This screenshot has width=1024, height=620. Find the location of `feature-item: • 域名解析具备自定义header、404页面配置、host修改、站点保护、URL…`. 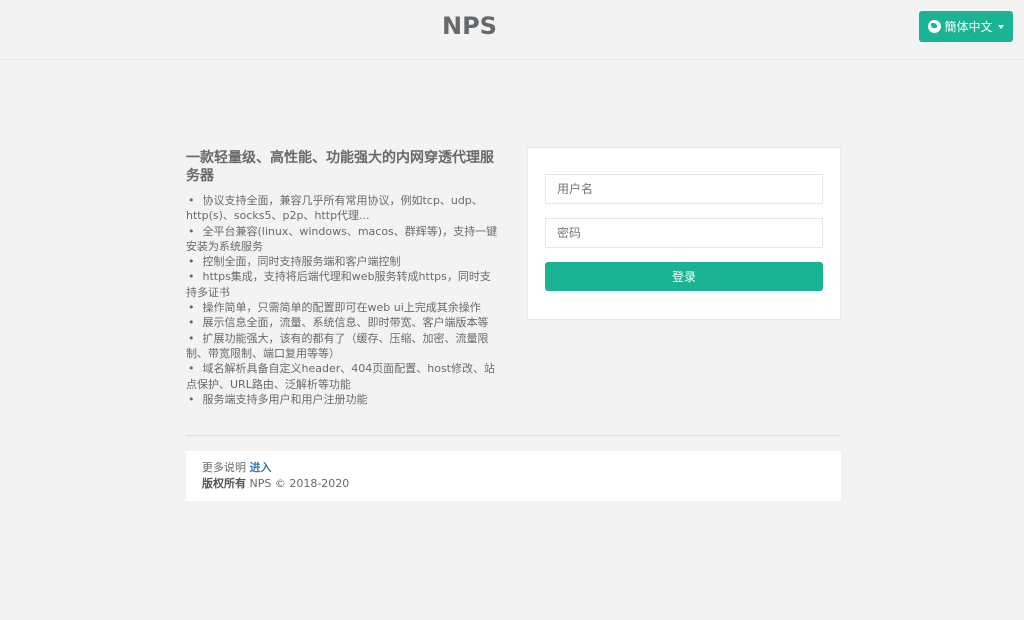

feature-item: • 域名解析具备自定义header、404页面配置、host修改、站点保护、URL… is located at coordinates (340, 376).